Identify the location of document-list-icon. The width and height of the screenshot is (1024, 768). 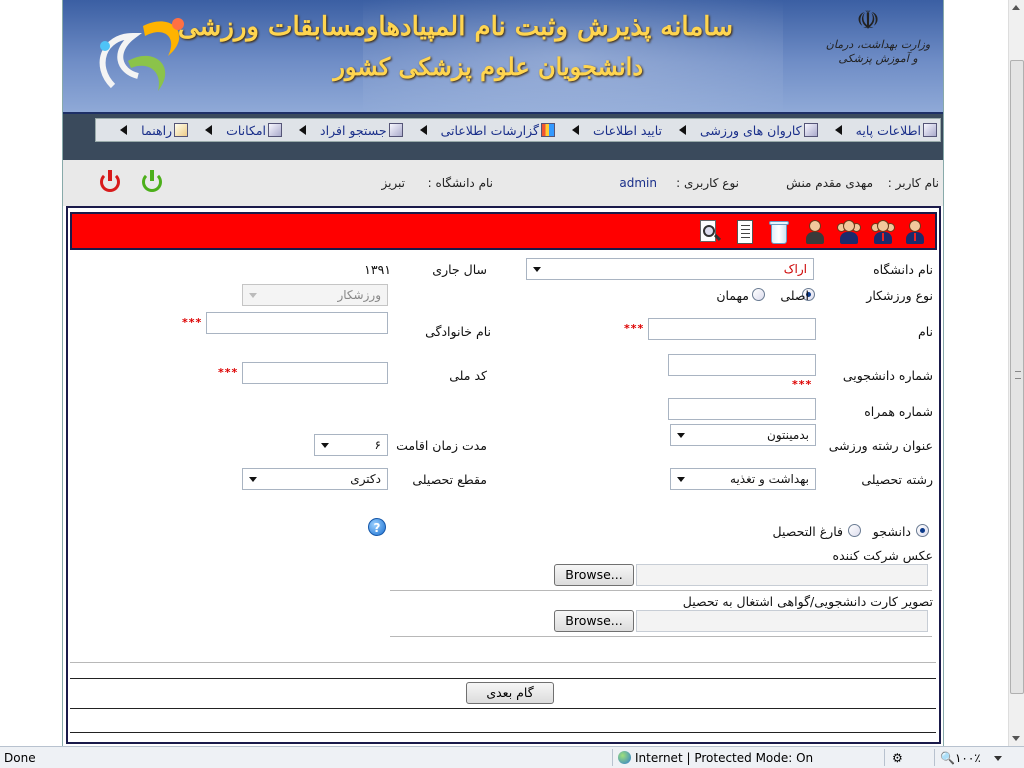
(745, 232).